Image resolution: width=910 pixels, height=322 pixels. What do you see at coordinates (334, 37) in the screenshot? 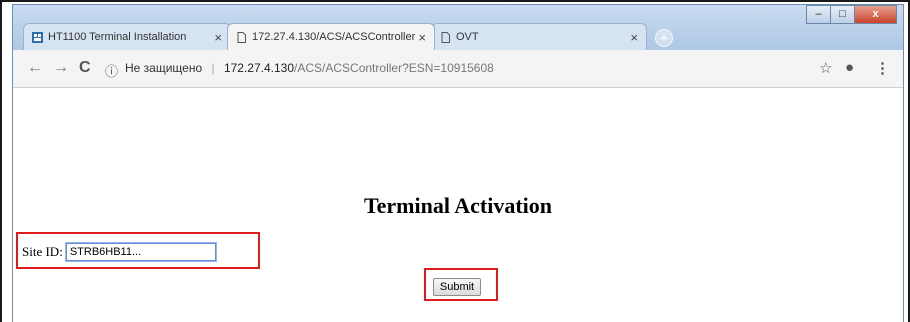
I see `tab-label: 172.27.4.130/ACS/ACSController` at bounding box center [334, 37].